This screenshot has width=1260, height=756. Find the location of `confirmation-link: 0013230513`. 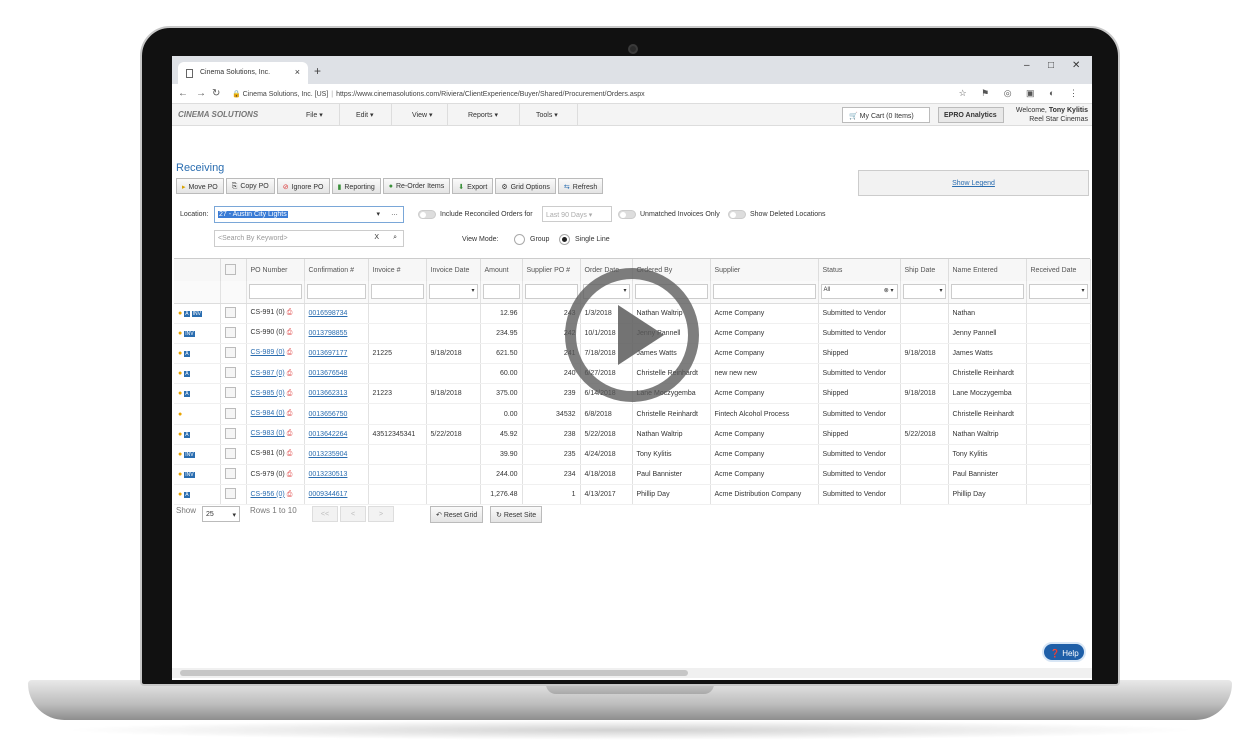

confirmation-link: 0013230513 is located at coordinates (328, 474).